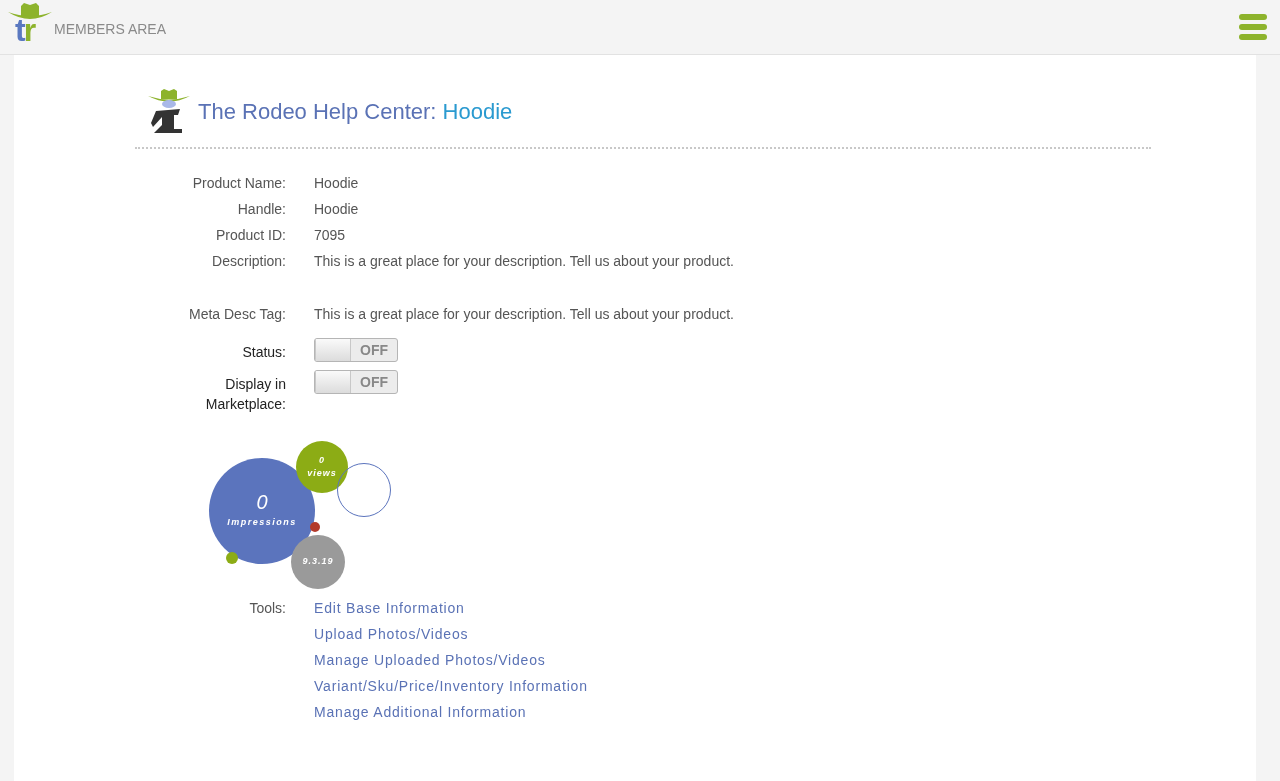 The height and width of the screenshot is (781, 1280). I want to click on tool-link: Variant/Sku/Price/Inventory Information, so click(451, 689).